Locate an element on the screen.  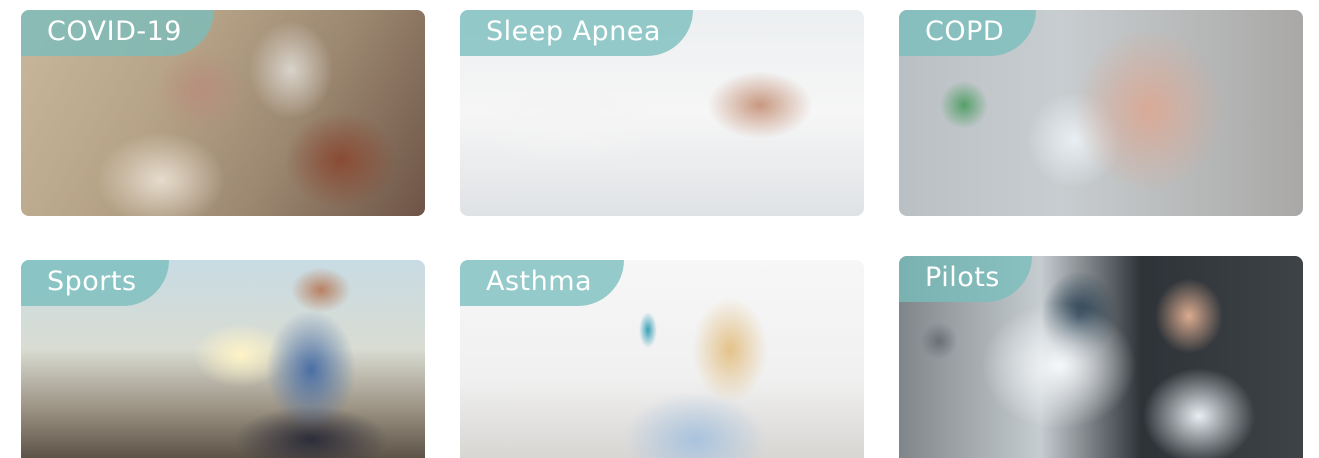
card-asthma: Asthma is located at coordinates (662, 359).